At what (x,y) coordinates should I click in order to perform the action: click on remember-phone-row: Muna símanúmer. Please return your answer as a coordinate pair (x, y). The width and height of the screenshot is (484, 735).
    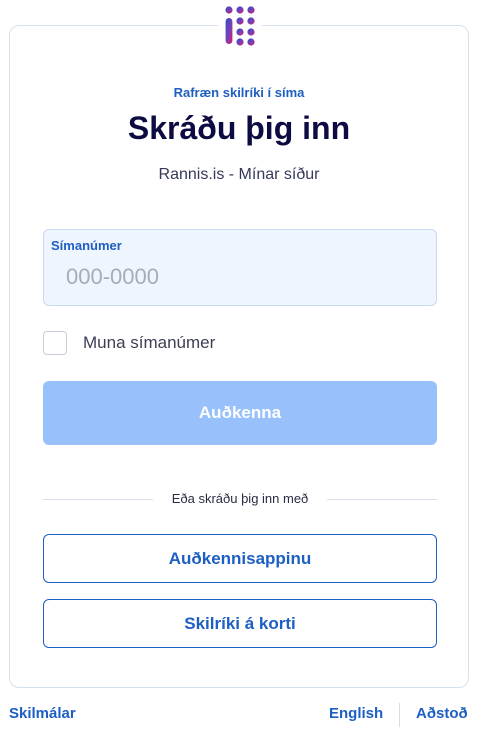
    Looking at the image, I should click on (129, 343).